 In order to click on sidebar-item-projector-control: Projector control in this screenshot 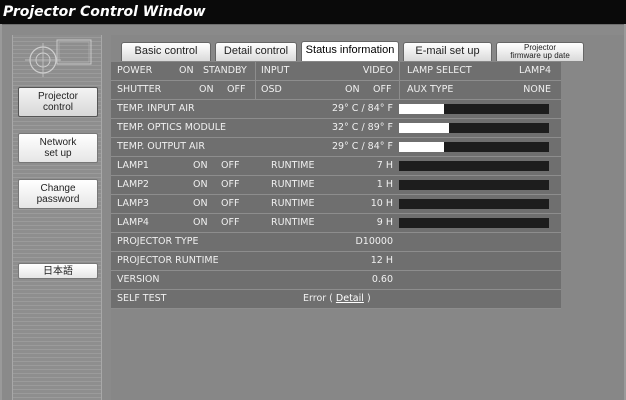, I will do `click(58, 102)`.